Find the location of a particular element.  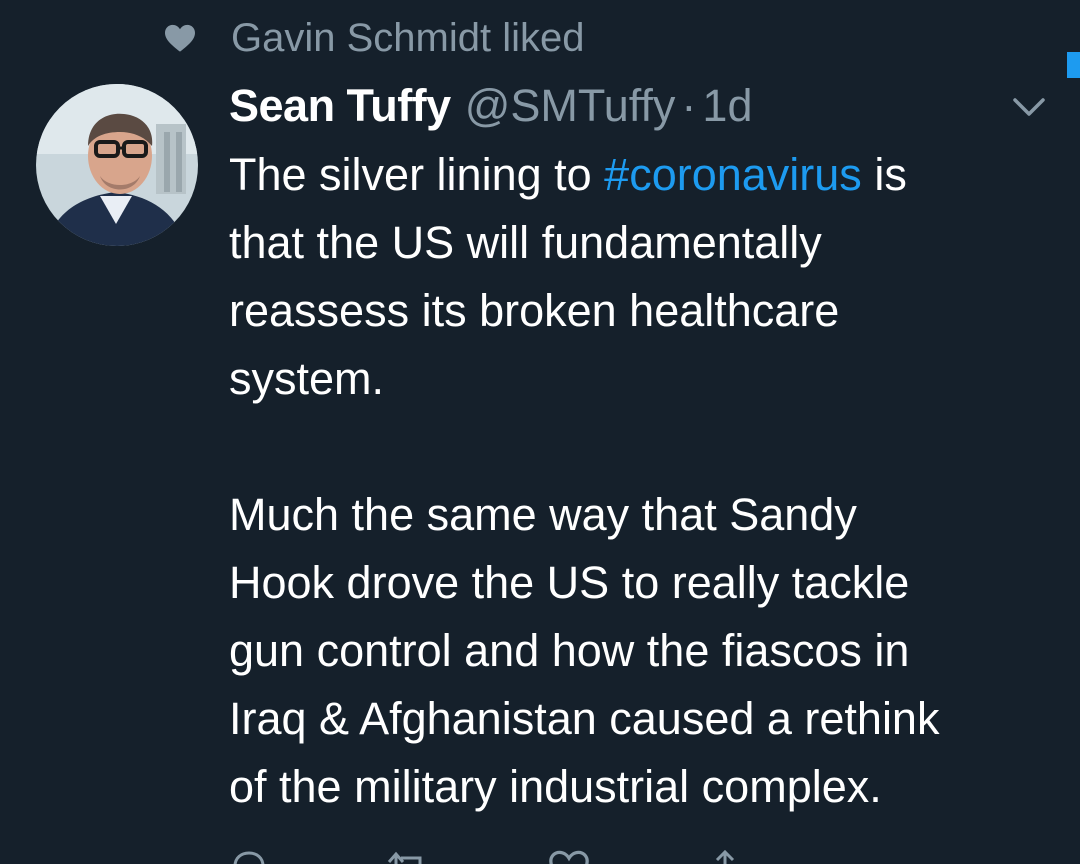

tweet-header: Sean Tuffy @SMTuffy · 1d is located at coordinates (490, 106).